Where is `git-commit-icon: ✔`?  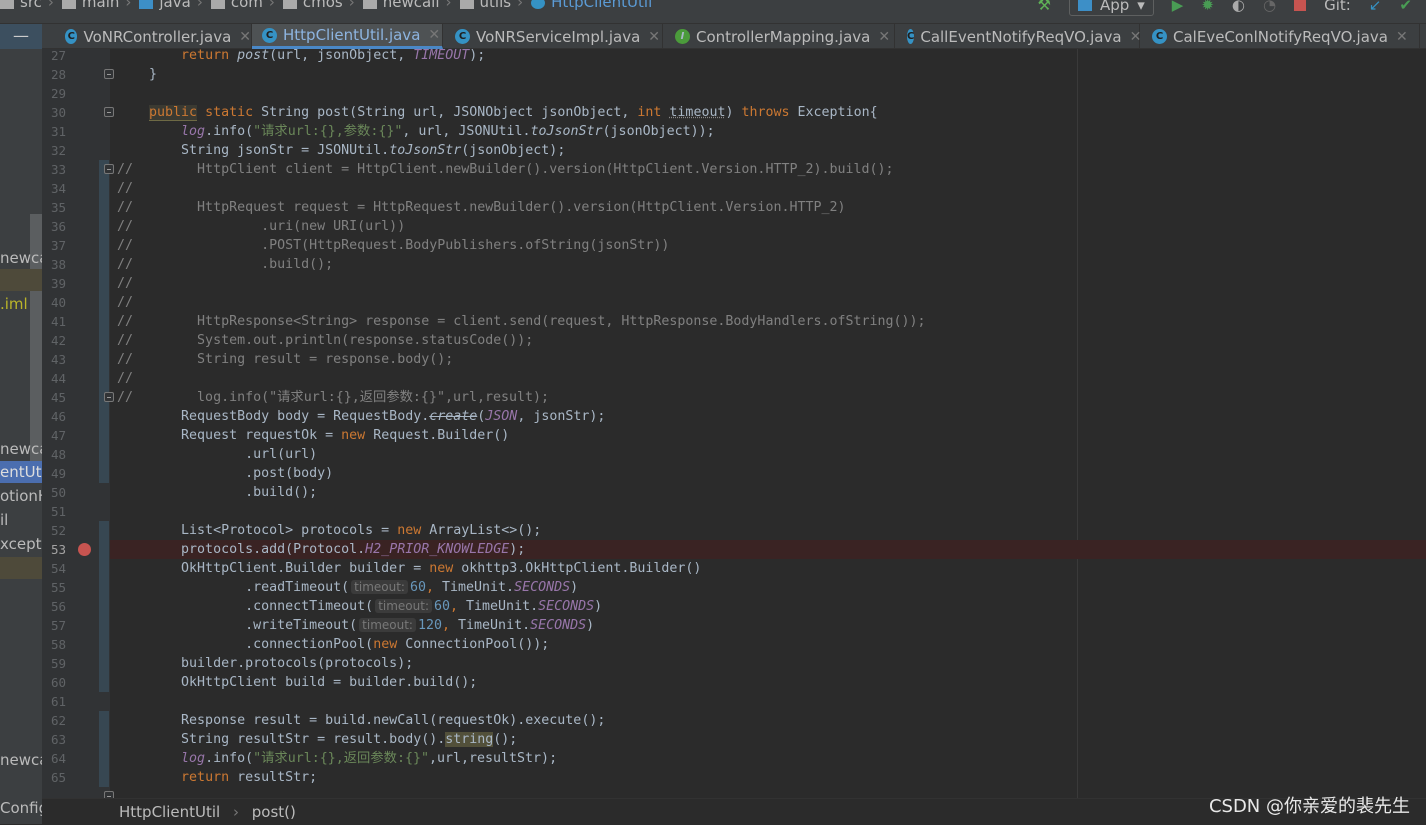
git-commit-icon: ✔ is located at coordinates (1405, 7).